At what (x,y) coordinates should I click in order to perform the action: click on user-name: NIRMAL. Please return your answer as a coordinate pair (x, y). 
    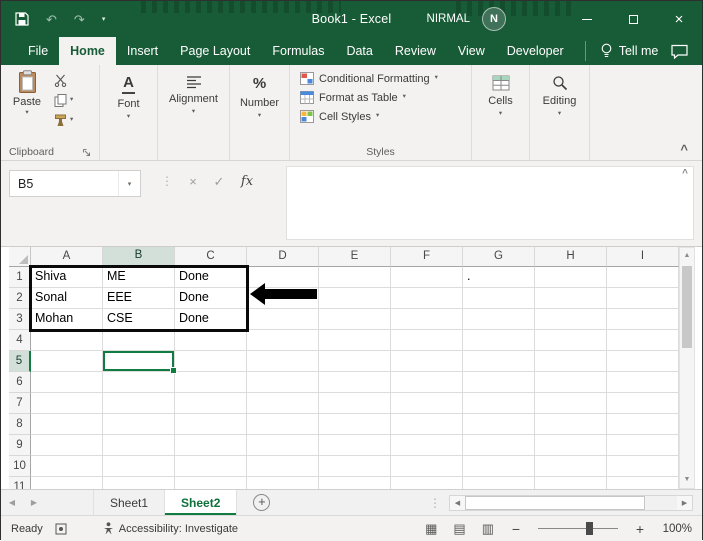
    Looking at the image, I should click on (448, 19).